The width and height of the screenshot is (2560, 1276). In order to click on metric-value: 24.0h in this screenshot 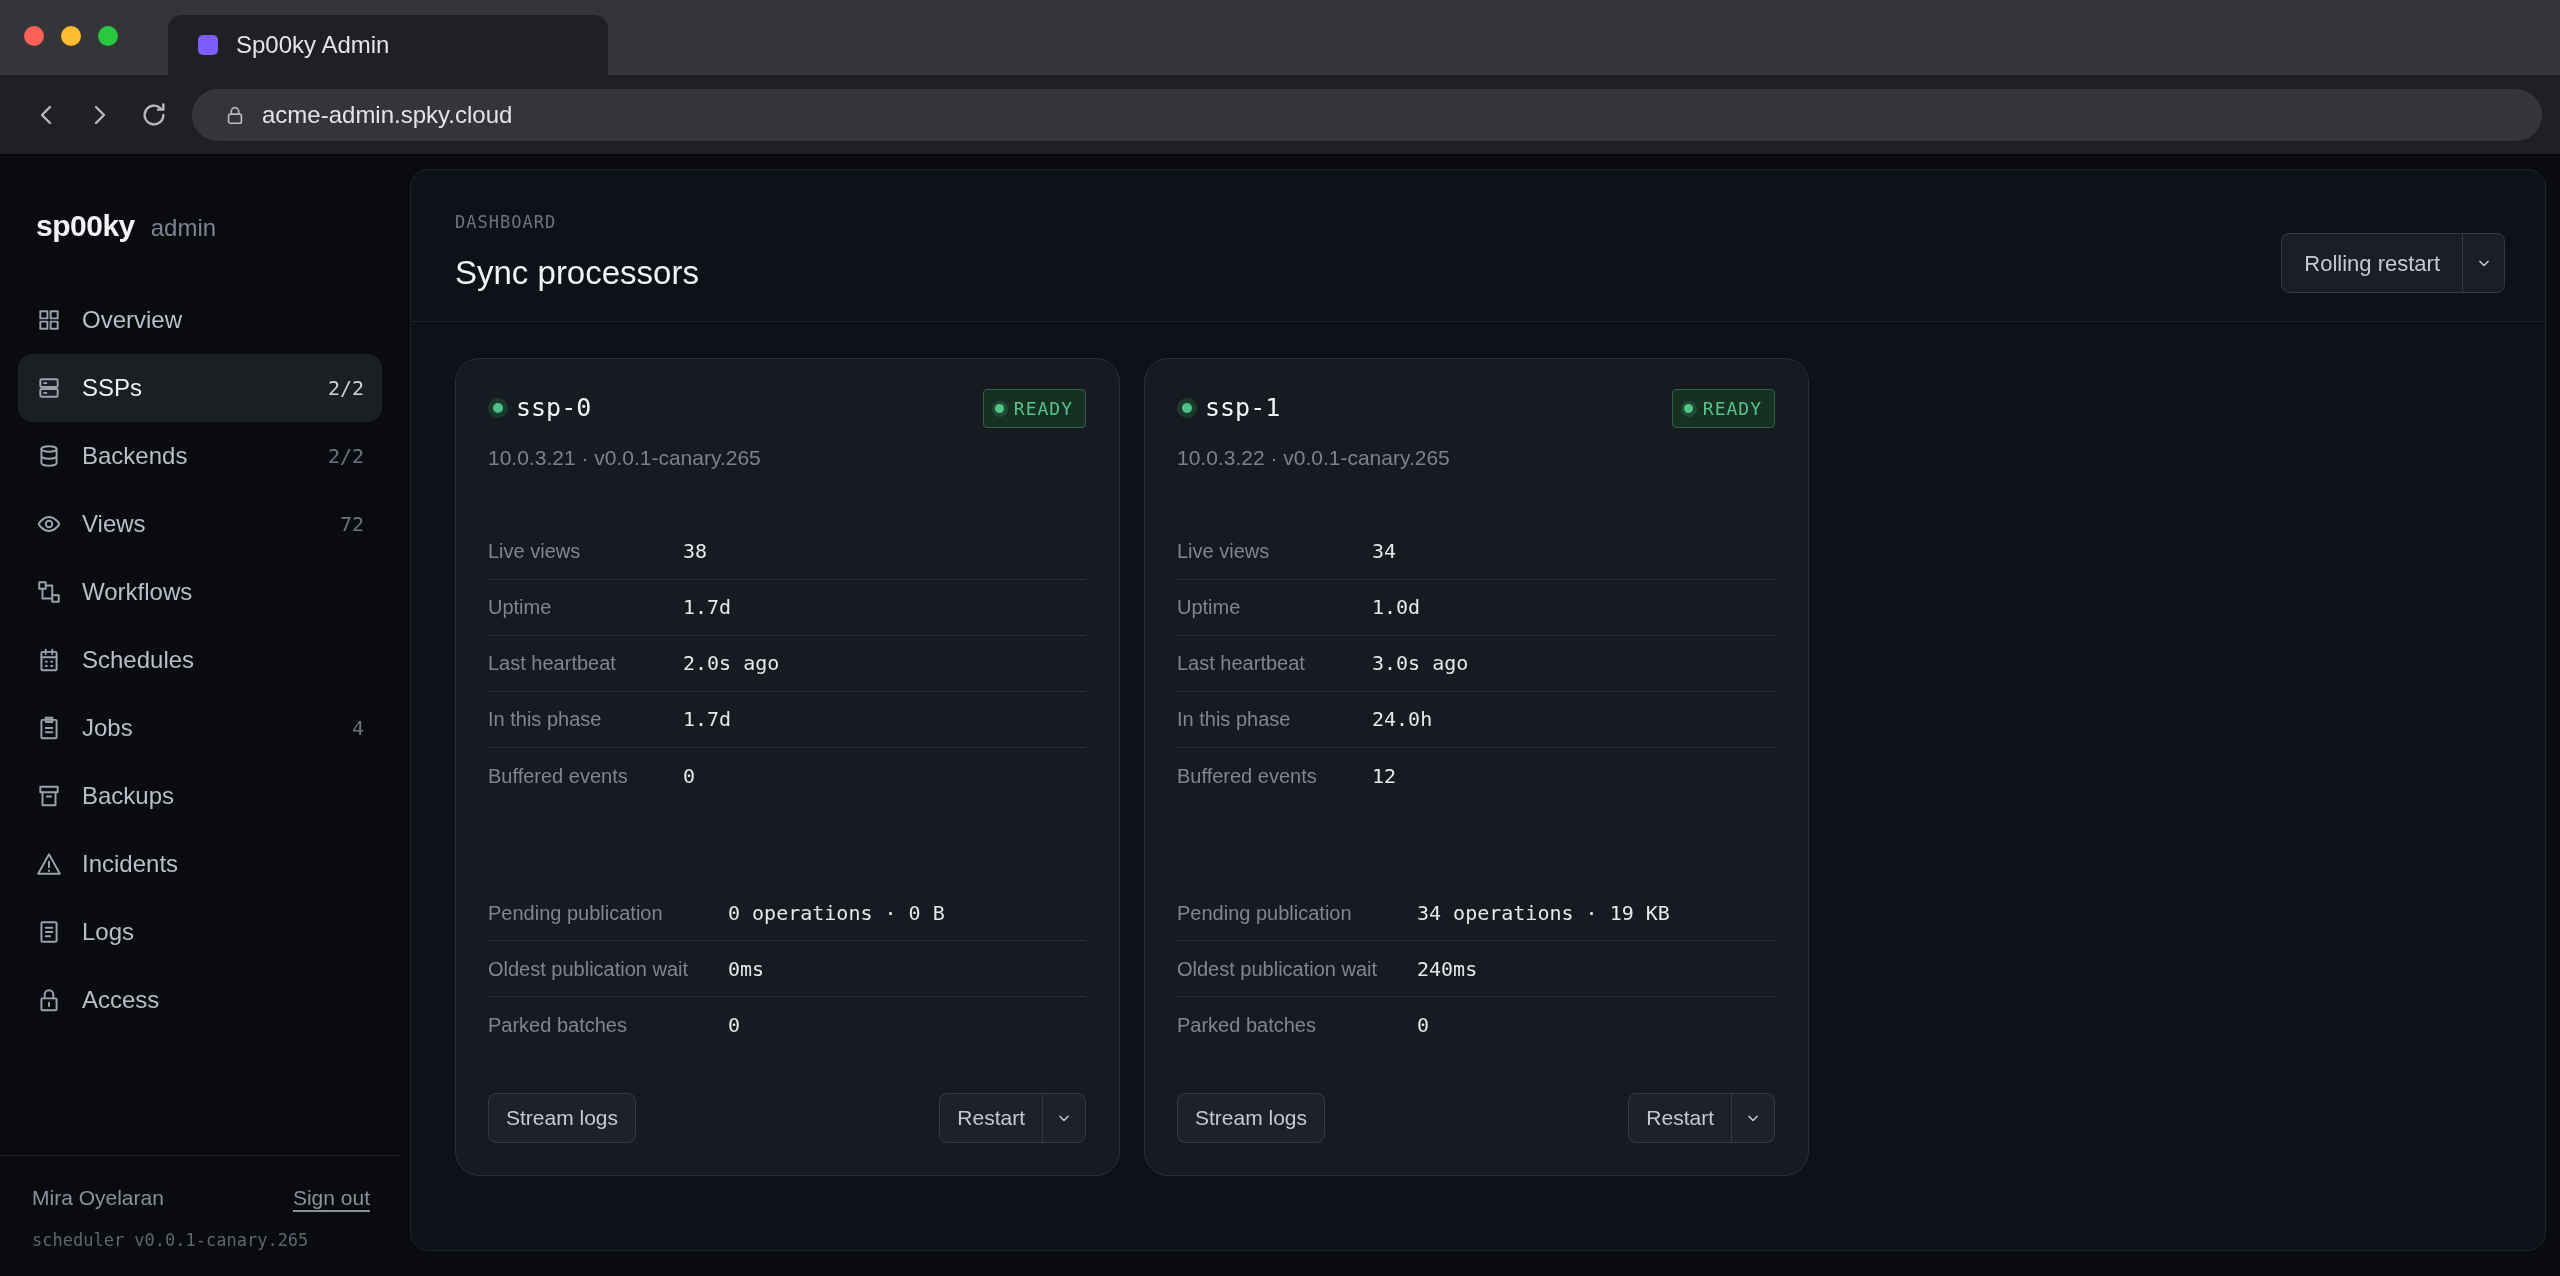, I will do `click(1402, 719)`.